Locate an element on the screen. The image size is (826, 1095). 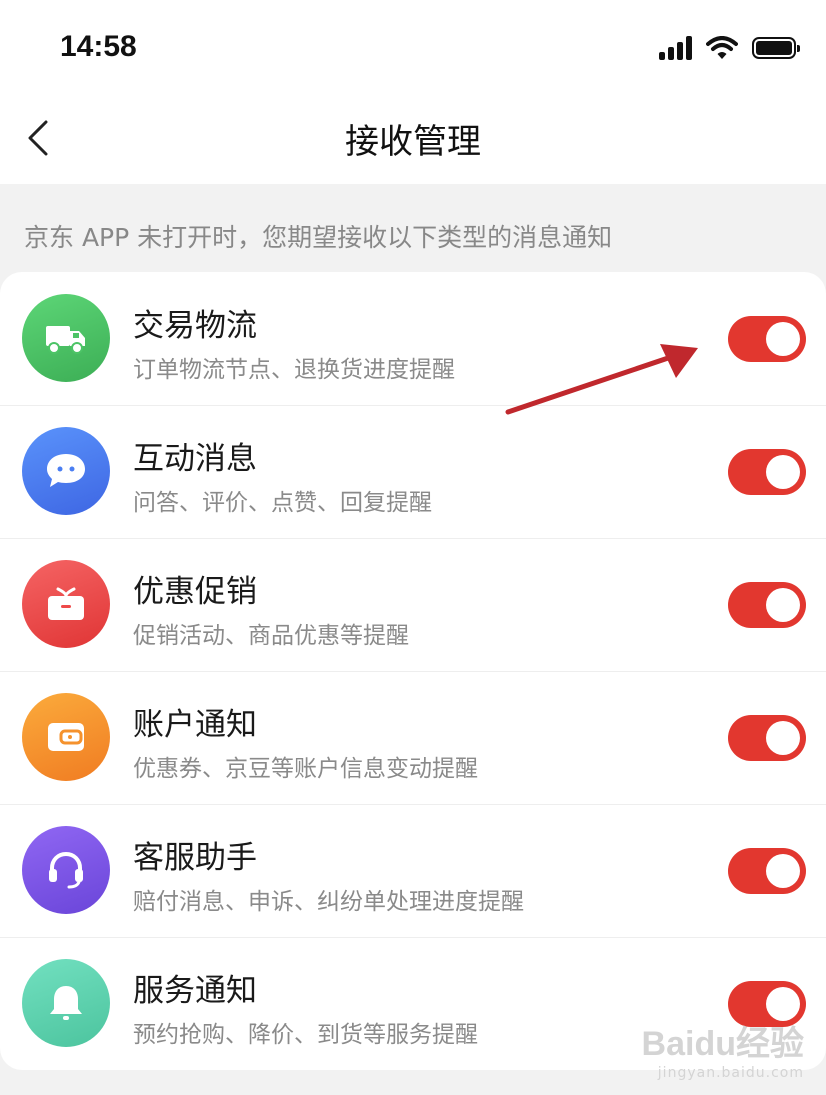
item-subtitle: 赔付消息、申诉、纠纷单处理进度提醒 is located at coordinates (328, 902).